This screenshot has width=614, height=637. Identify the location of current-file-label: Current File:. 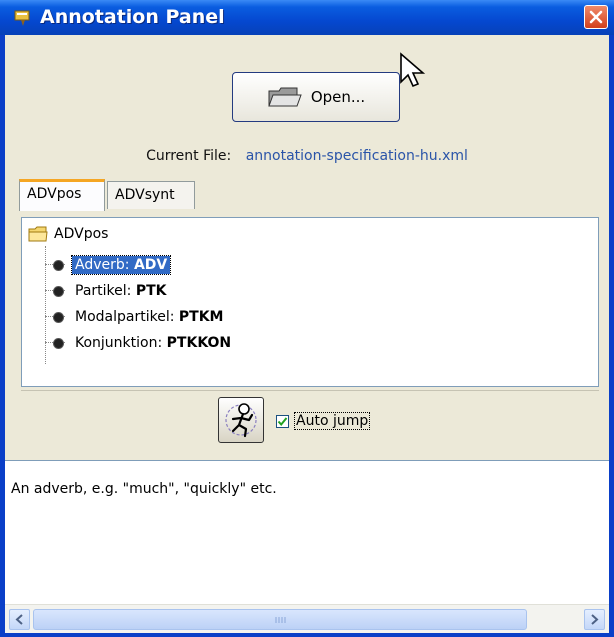
(189, 156).